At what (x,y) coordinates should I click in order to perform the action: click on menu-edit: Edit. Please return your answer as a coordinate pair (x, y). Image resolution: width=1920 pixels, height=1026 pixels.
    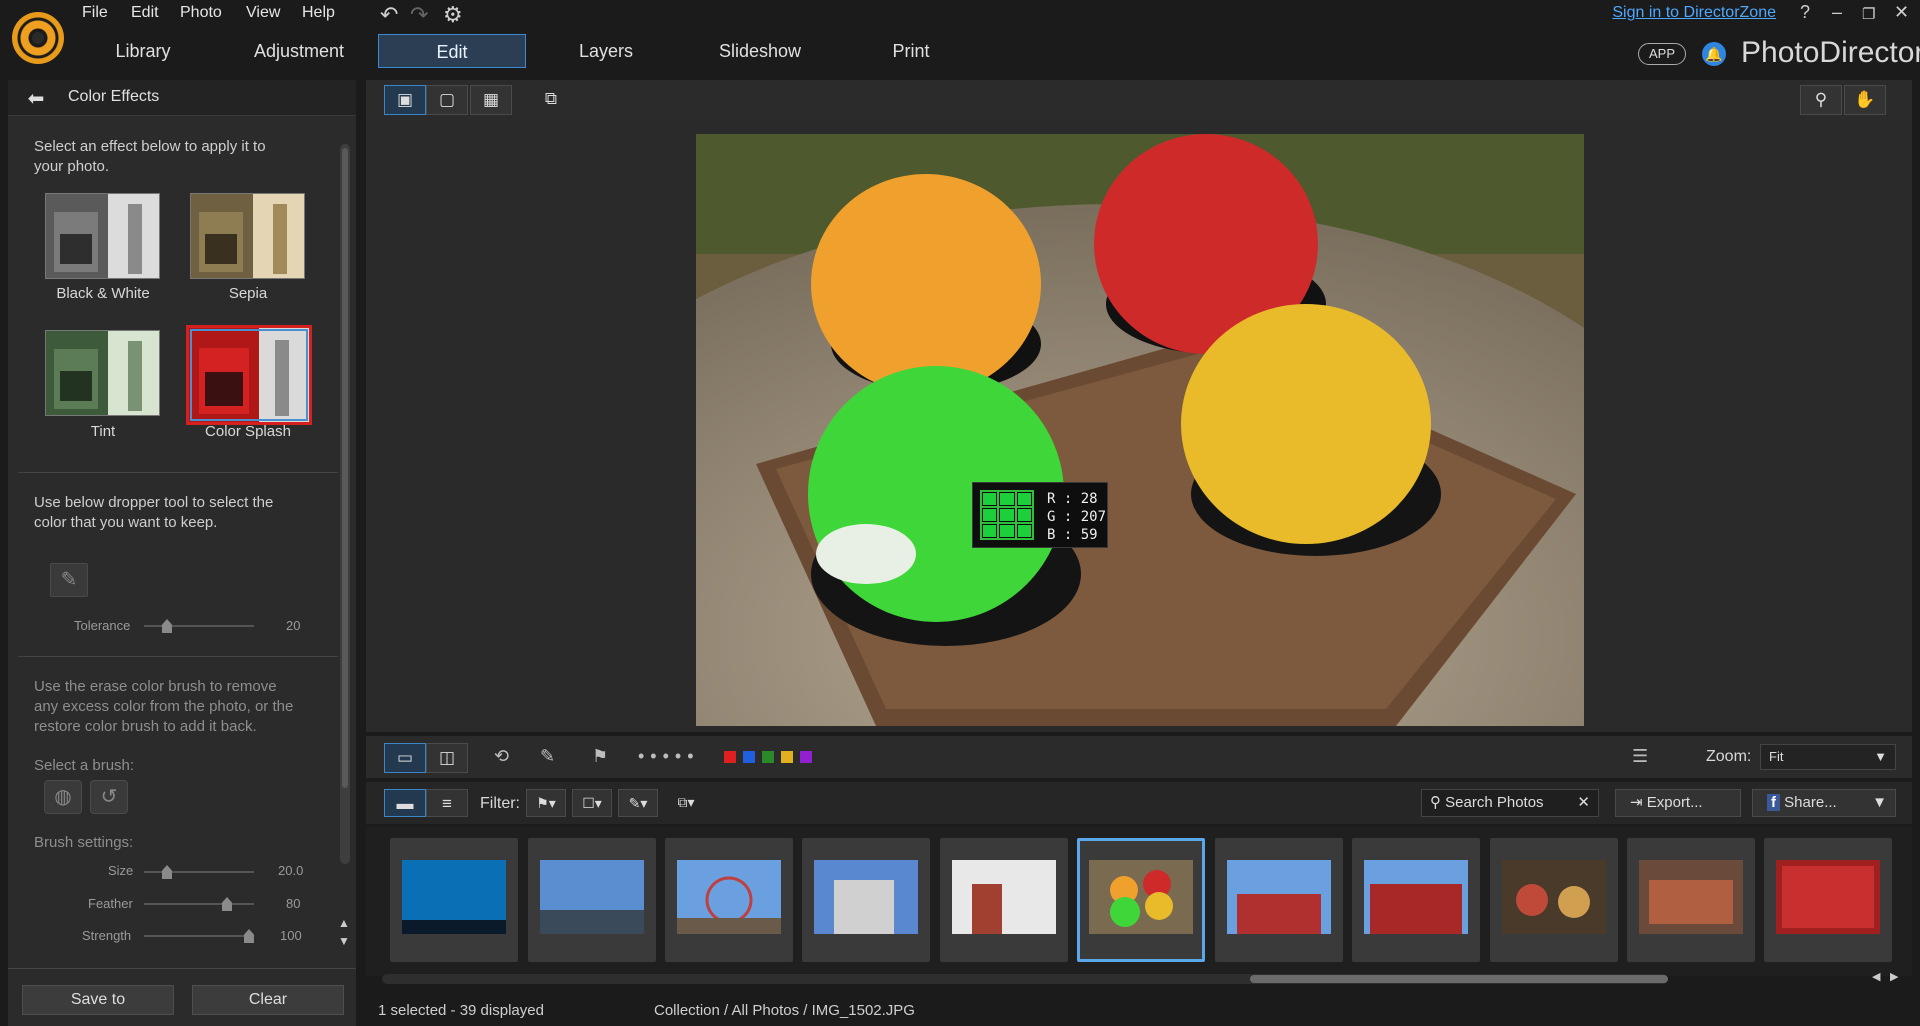
    Looking at the image, I should click on (145, 13).